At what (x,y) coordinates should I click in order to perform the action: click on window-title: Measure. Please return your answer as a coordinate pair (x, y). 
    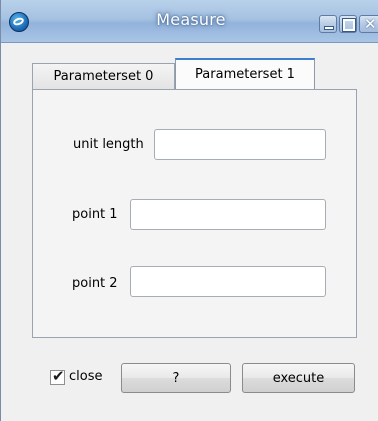
    Looking at the image, I should click on (191, 19).